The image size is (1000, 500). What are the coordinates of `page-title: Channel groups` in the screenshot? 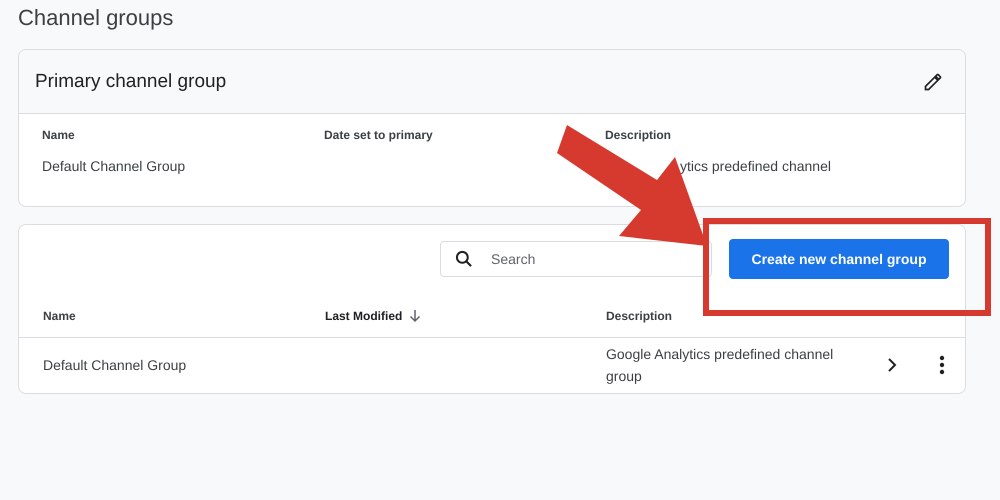 It's located at (96, 18).